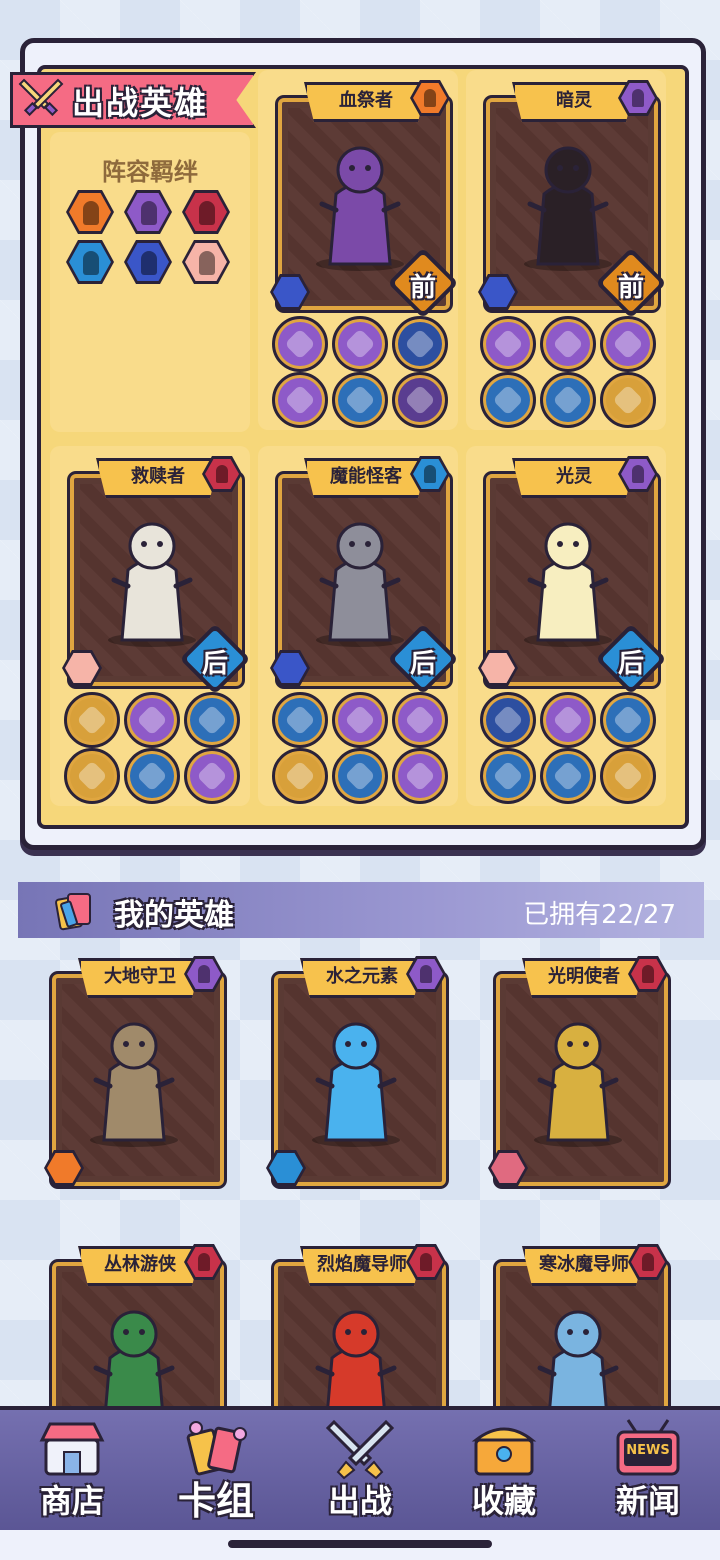 This screenshot has height=1560, width=720. Describe the element at coordinates (140, 103) in the screenshot. I see `deployed-title: 出战英雄` at that location.